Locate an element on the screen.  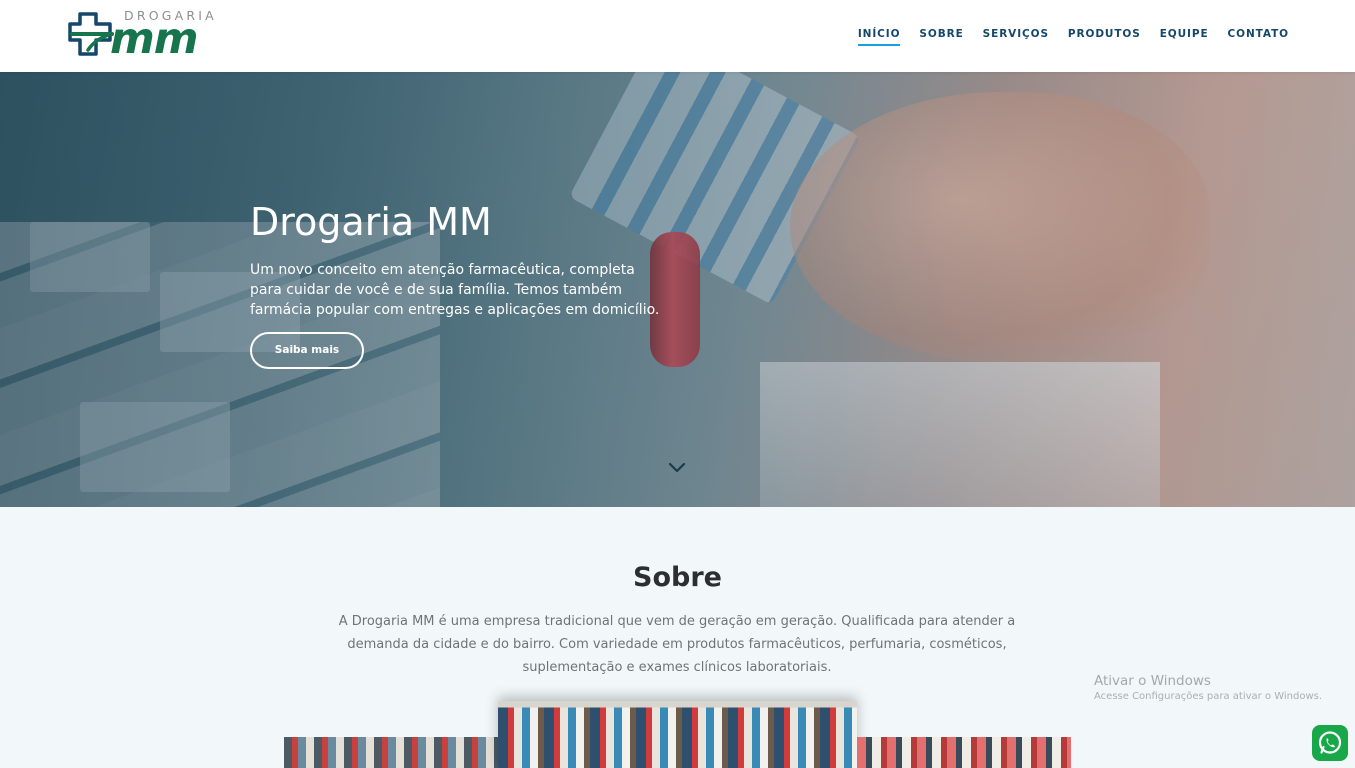
saiba-mais-button: Saiba mais is located at coordinates (307, 350).